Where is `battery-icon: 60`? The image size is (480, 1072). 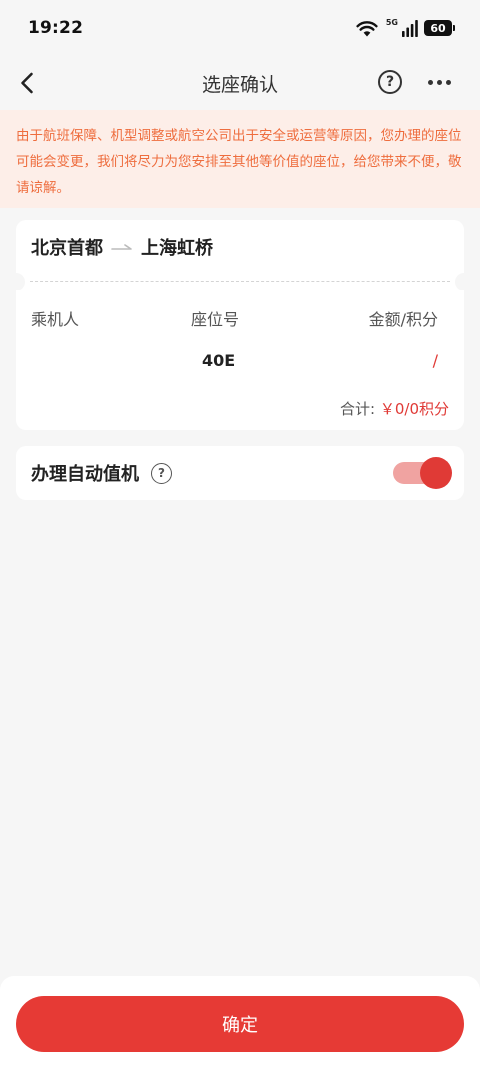
battery-icon: 60 is located at coordinates (439, 28).